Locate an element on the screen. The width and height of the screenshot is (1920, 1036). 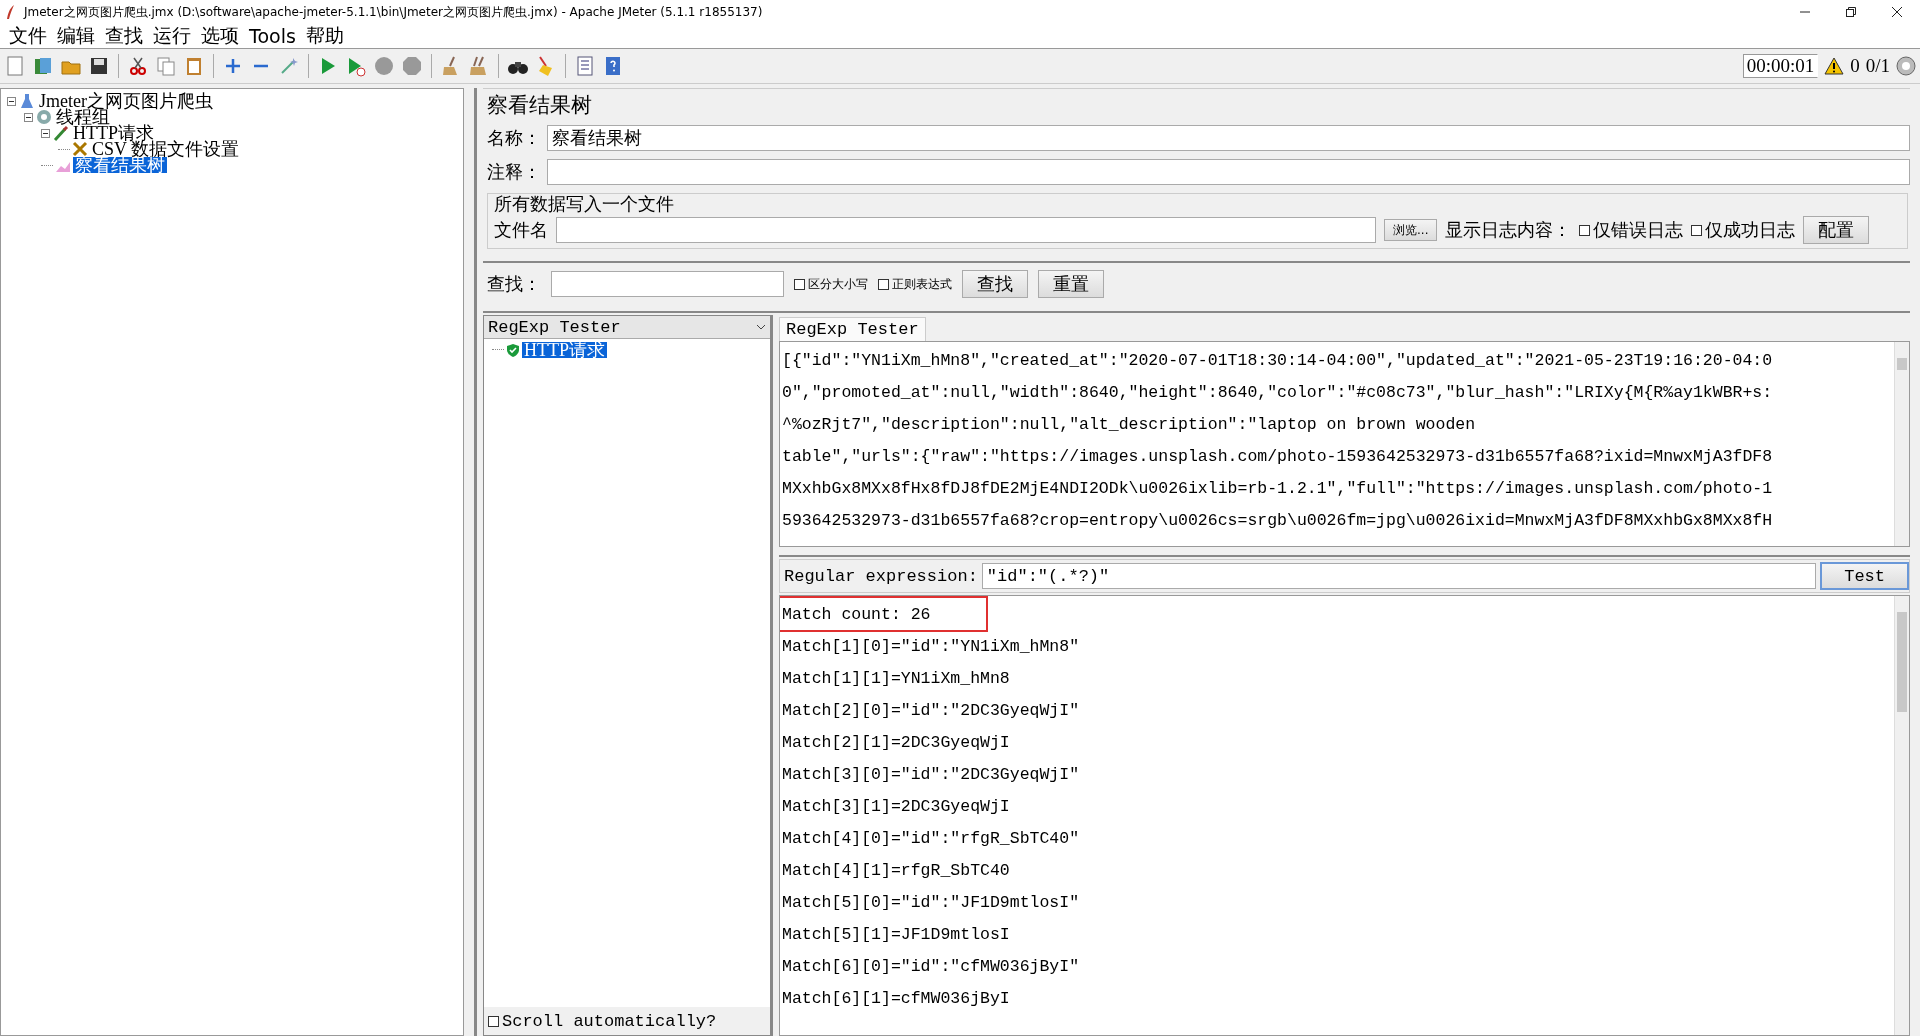
tree-node: 察看结果树 is located at coordinates (120, 165).